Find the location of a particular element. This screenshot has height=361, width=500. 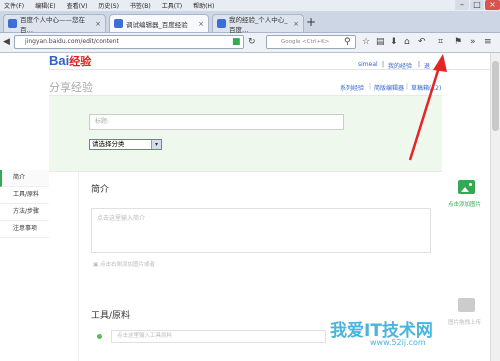

annotation-arrow is located at coordinates (427, 107).